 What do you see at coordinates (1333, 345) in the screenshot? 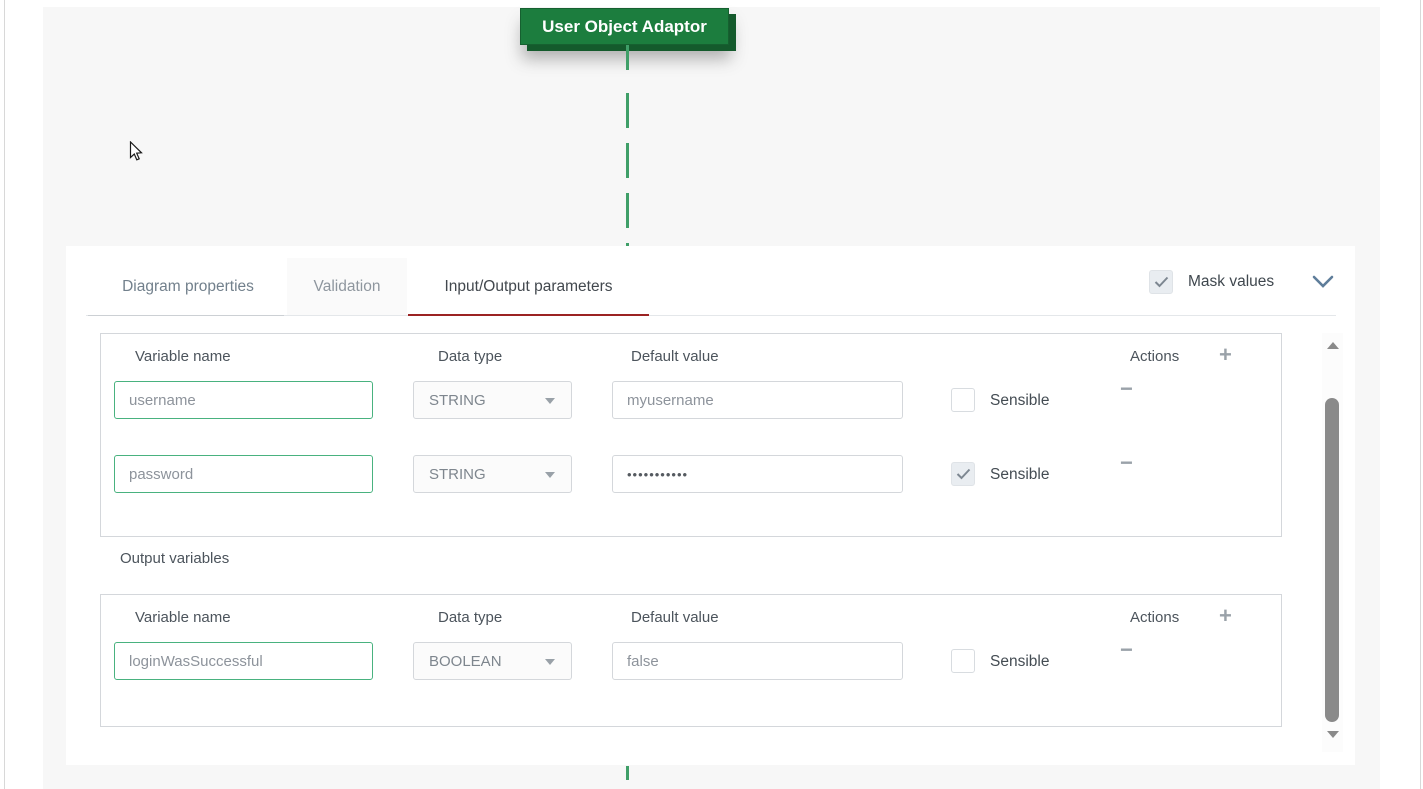
I see `scroll-up-icon` at bounding box center [1333, 345].